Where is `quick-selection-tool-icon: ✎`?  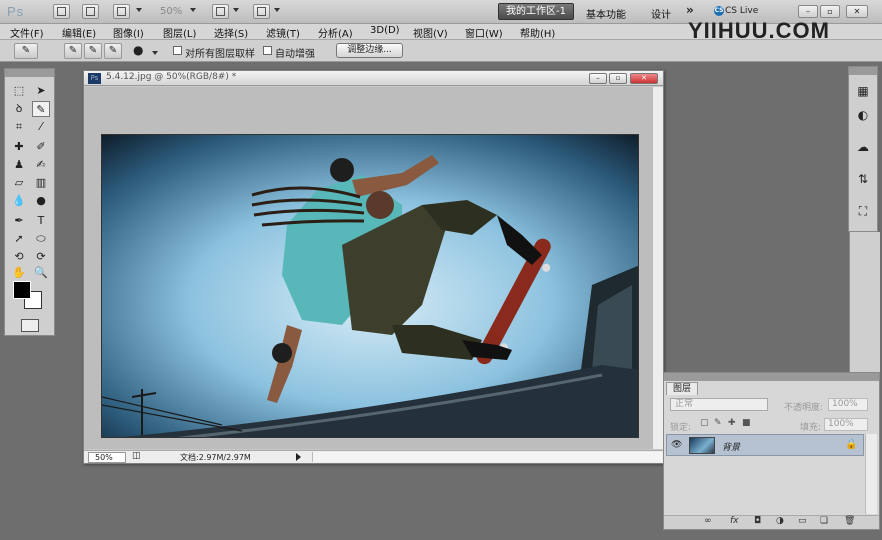
quick-selection-tool-icon: ✎ is located at coordinates (41, 109).